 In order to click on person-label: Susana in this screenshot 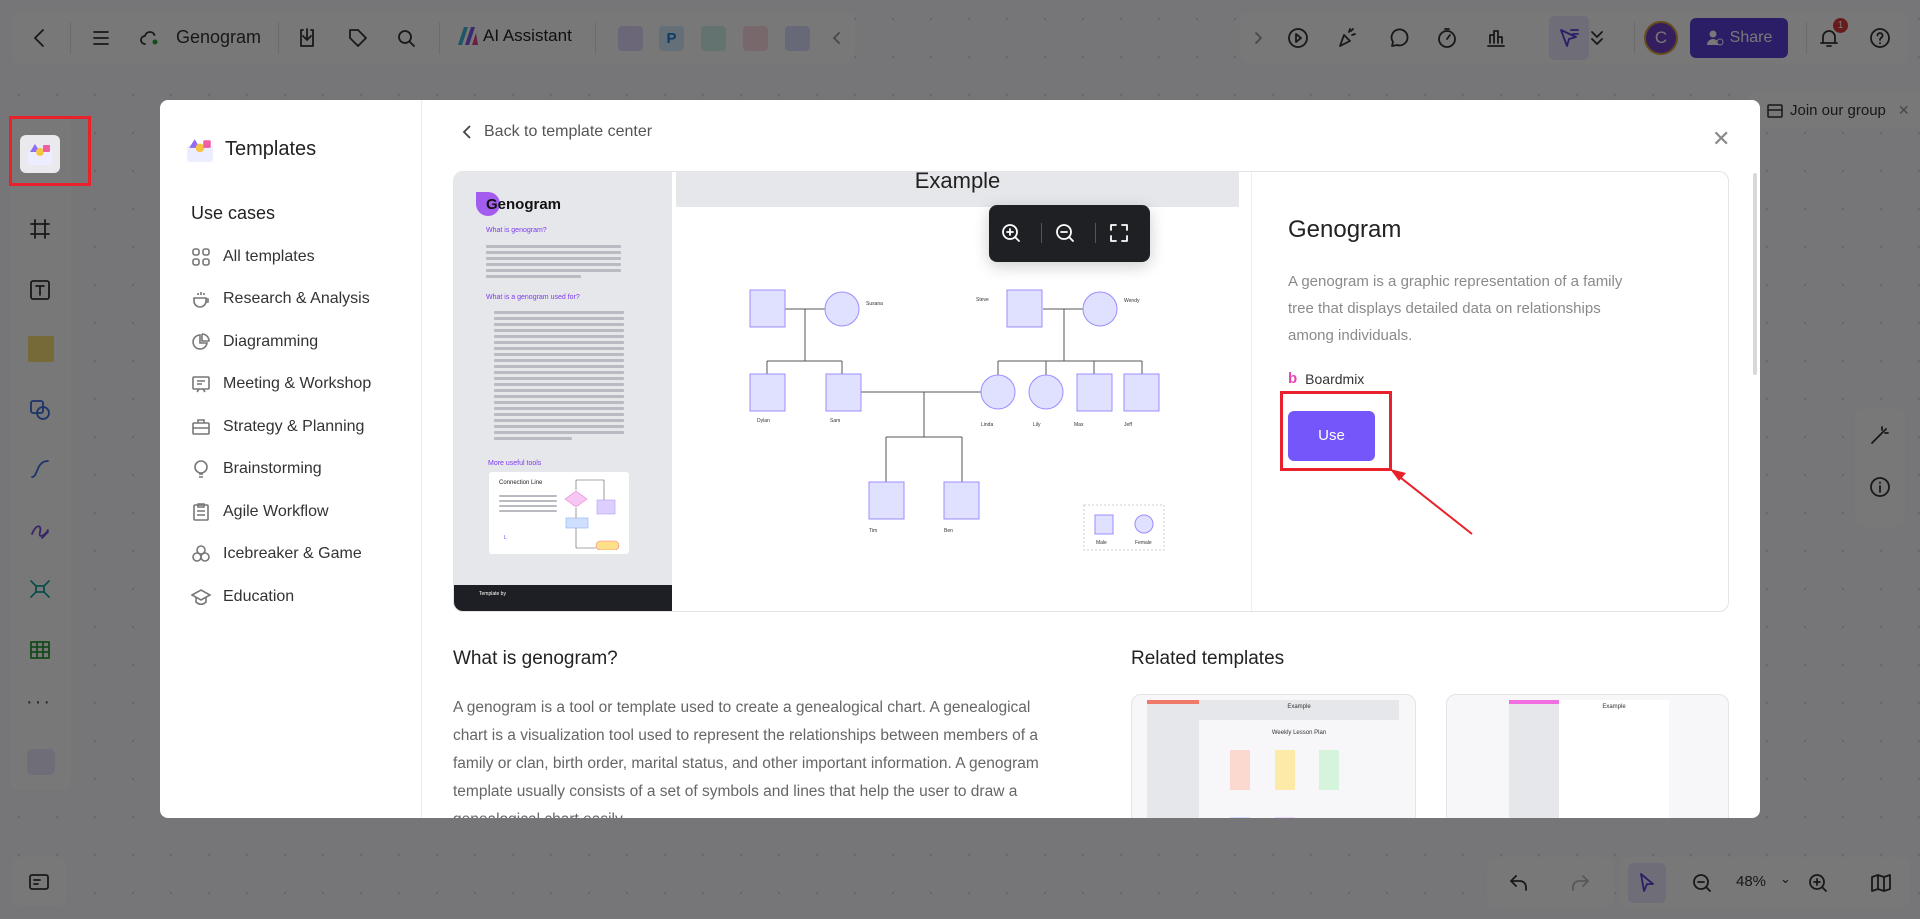, I will do `click(874, 304)`.